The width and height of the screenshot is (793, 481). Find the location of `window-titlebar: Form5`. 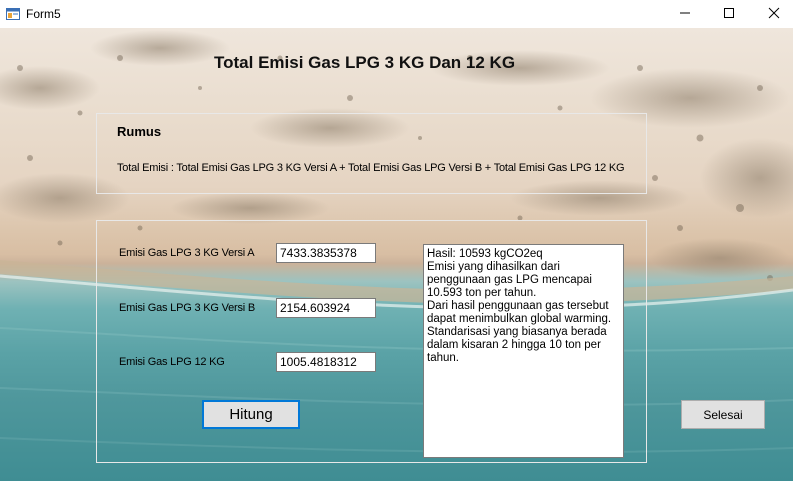

window-titlebar: Form5 is located at coordinates (396, 14).